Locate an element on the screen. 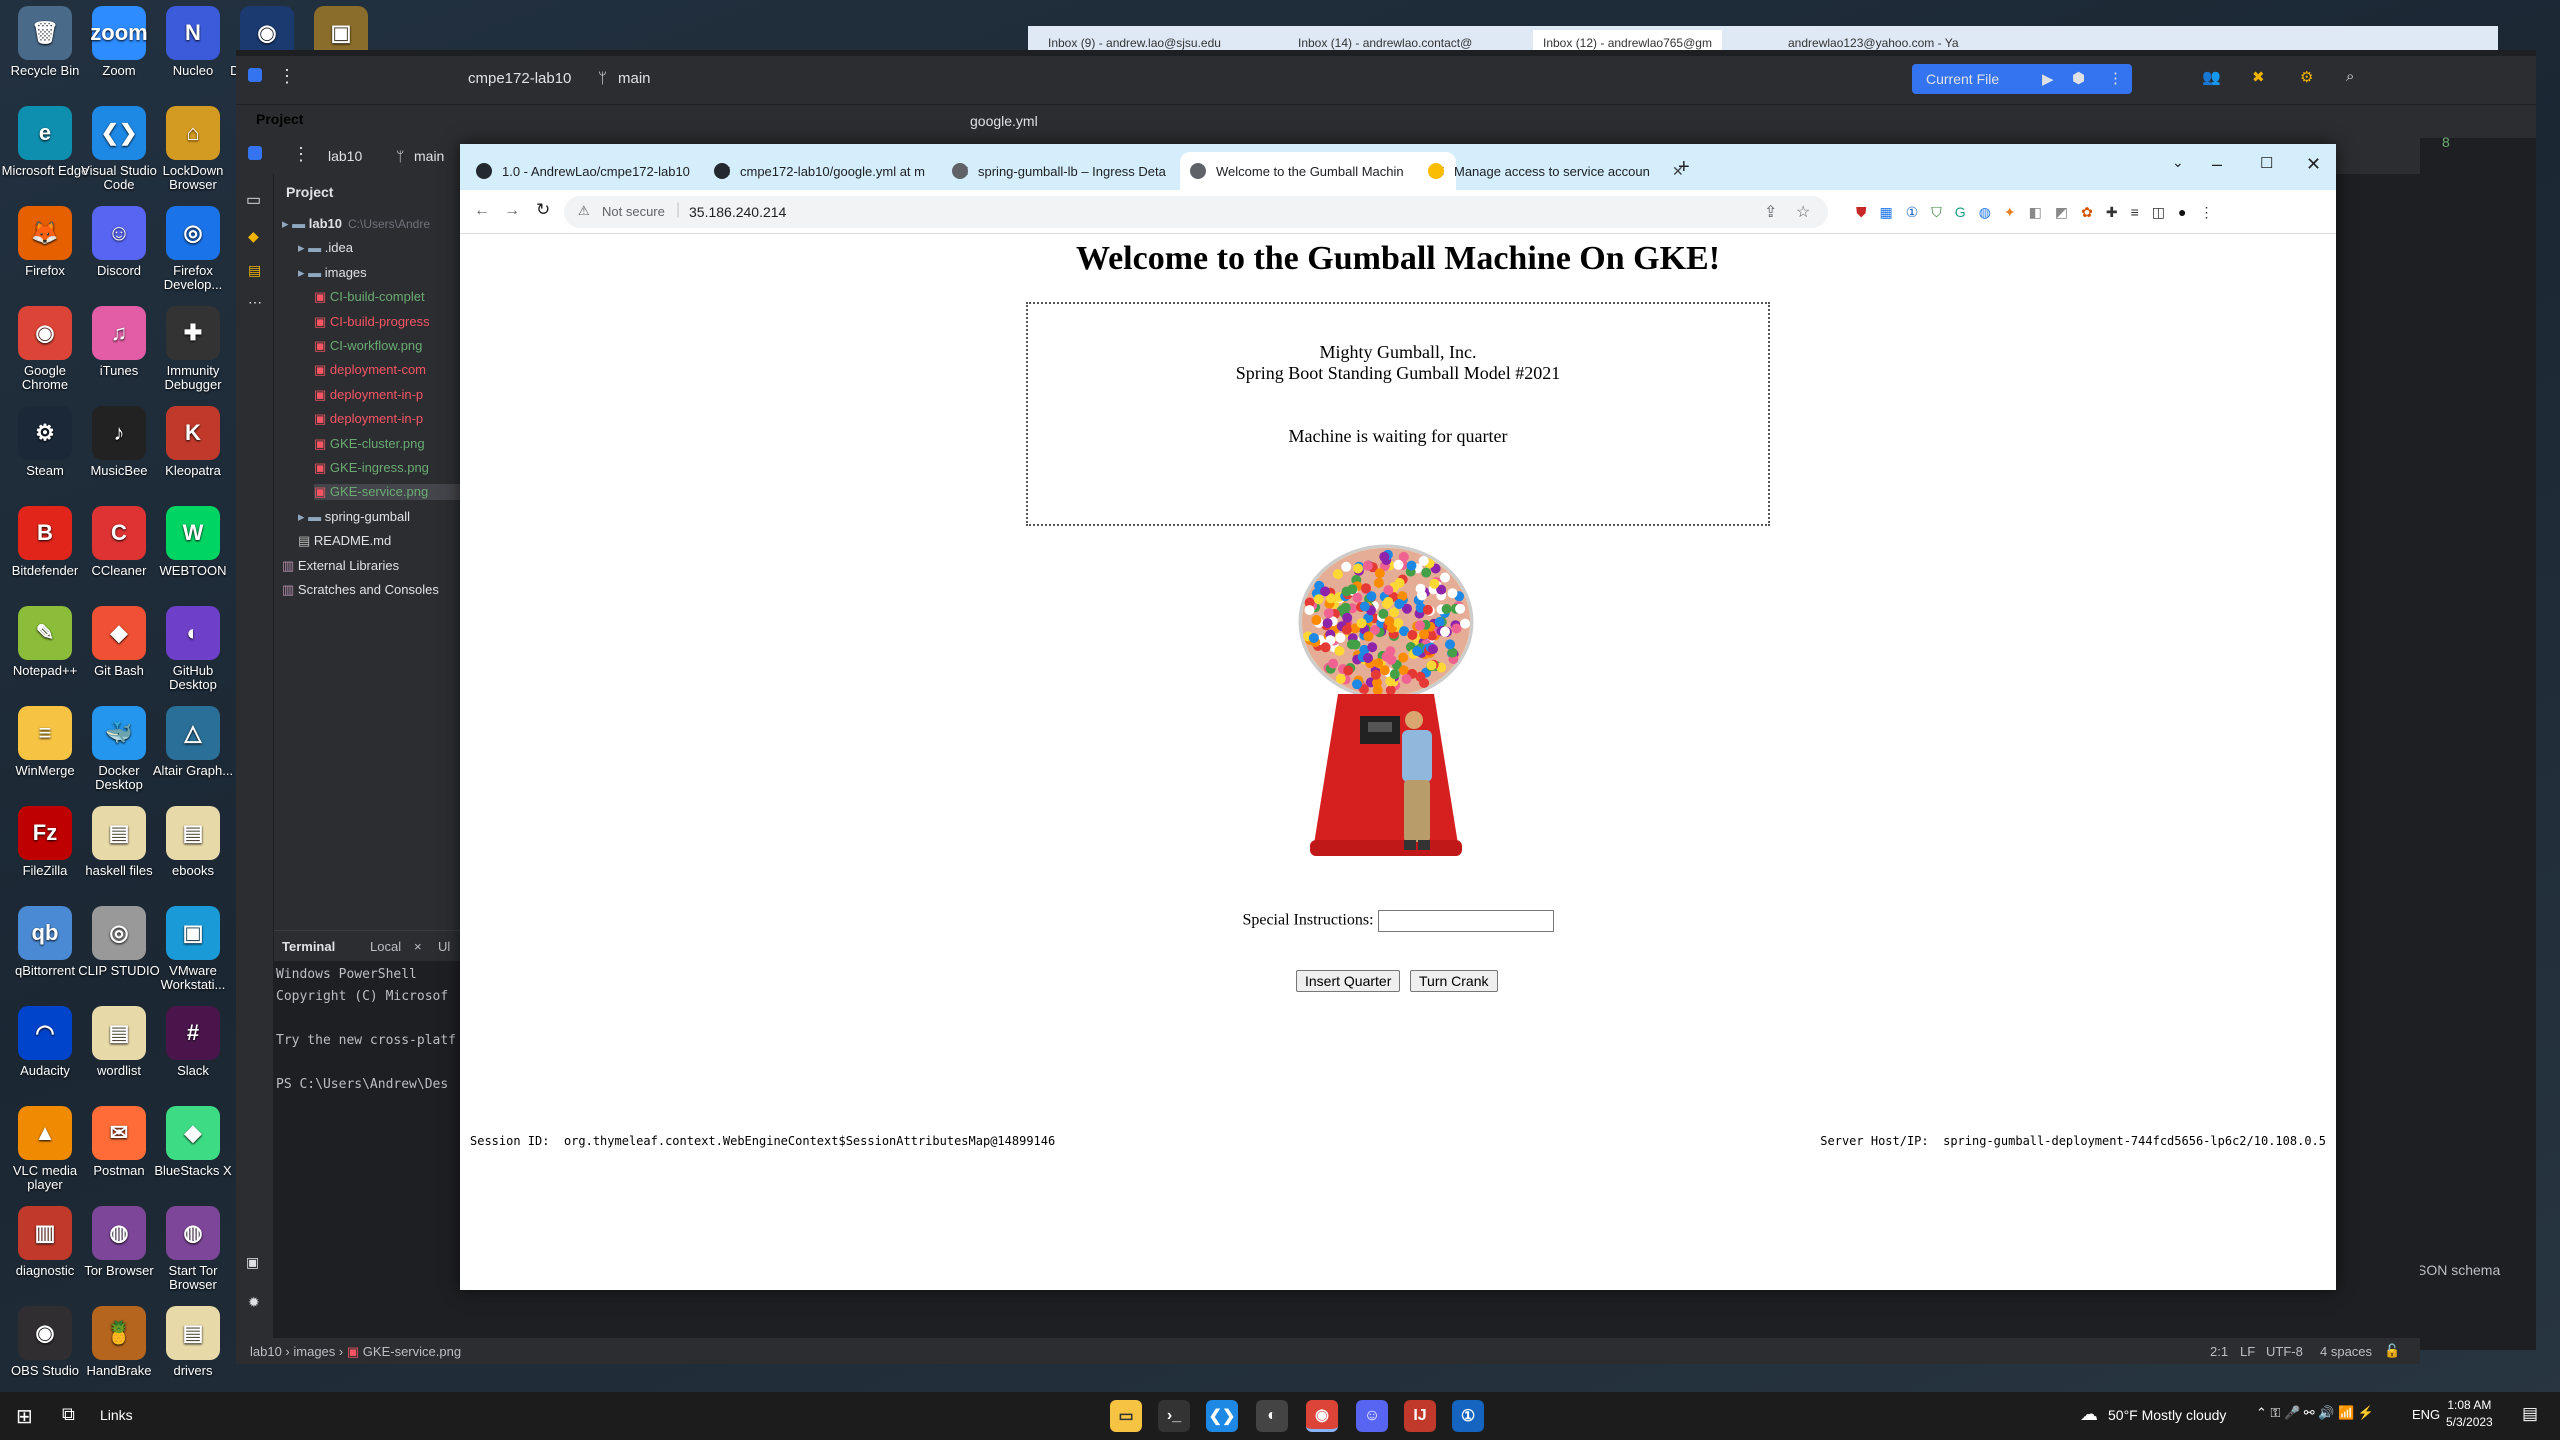 This screenshot has height=1440, width=2560. intellij-icon: IJ is located at coordinates (1420, 1416).